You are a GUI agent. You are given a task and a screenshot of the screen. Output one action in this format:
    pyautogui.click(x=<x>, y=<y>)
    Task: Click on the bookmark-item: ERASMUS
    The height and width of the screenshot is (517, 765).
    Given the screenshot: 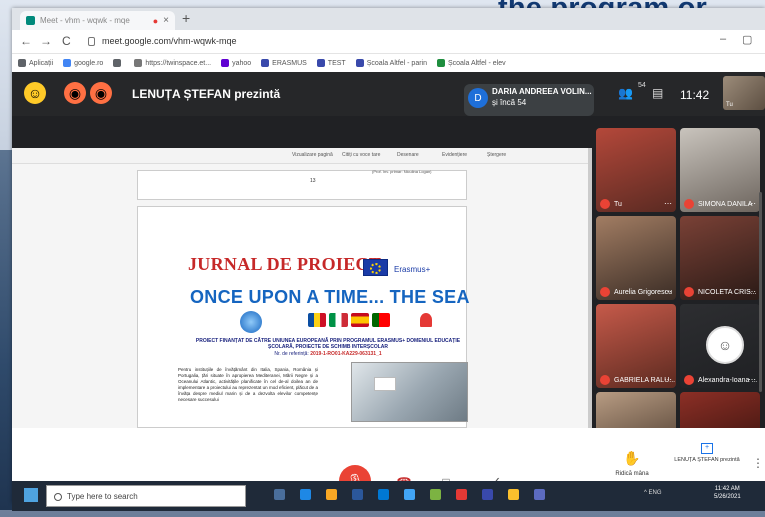 What is the action you would take?
    pyautogui.click(x=284, y=63)
    